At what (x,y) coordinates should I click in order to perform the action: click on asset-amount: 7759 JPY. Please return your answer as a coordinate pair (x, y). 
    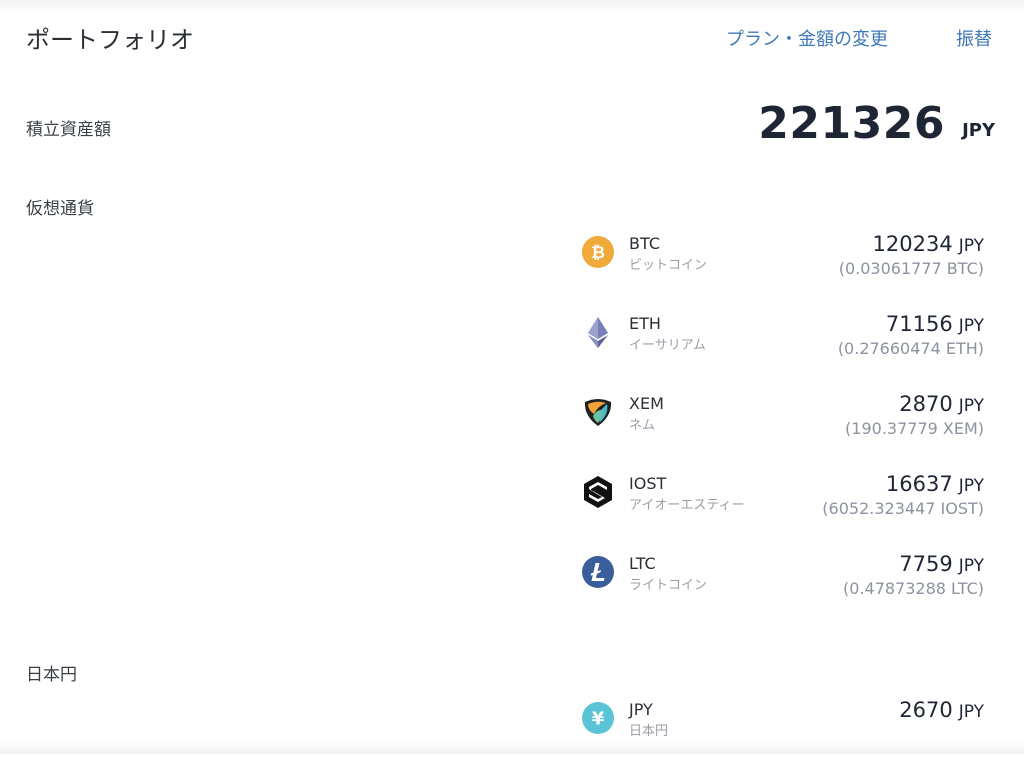
    Looking at the image, I should click on (941, 564).